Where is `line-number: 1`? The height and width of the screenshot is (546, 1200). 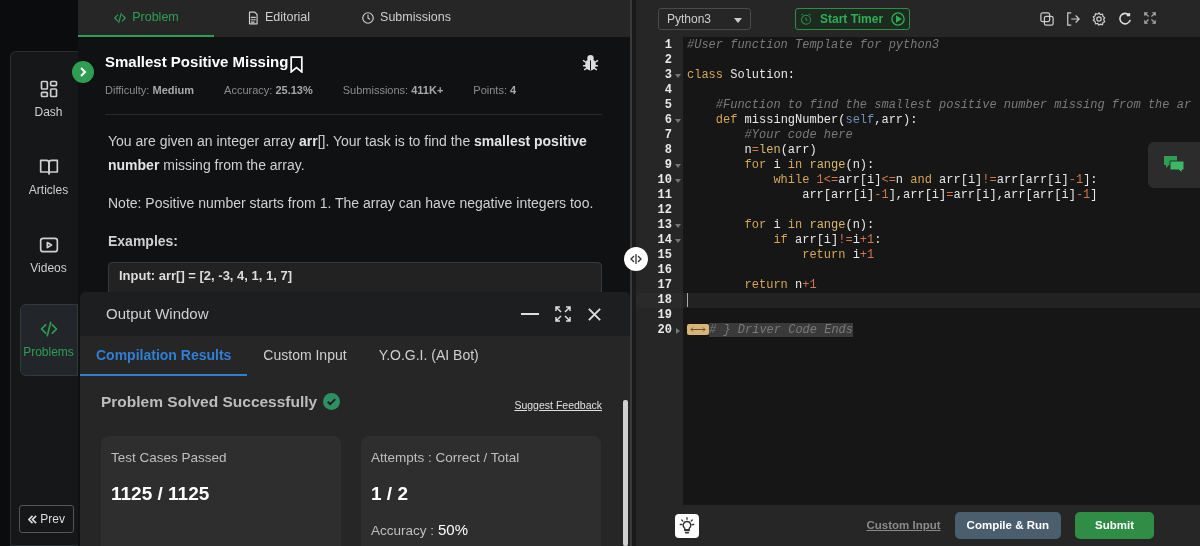 line-number: 1 is located at coordinates (668, 45).